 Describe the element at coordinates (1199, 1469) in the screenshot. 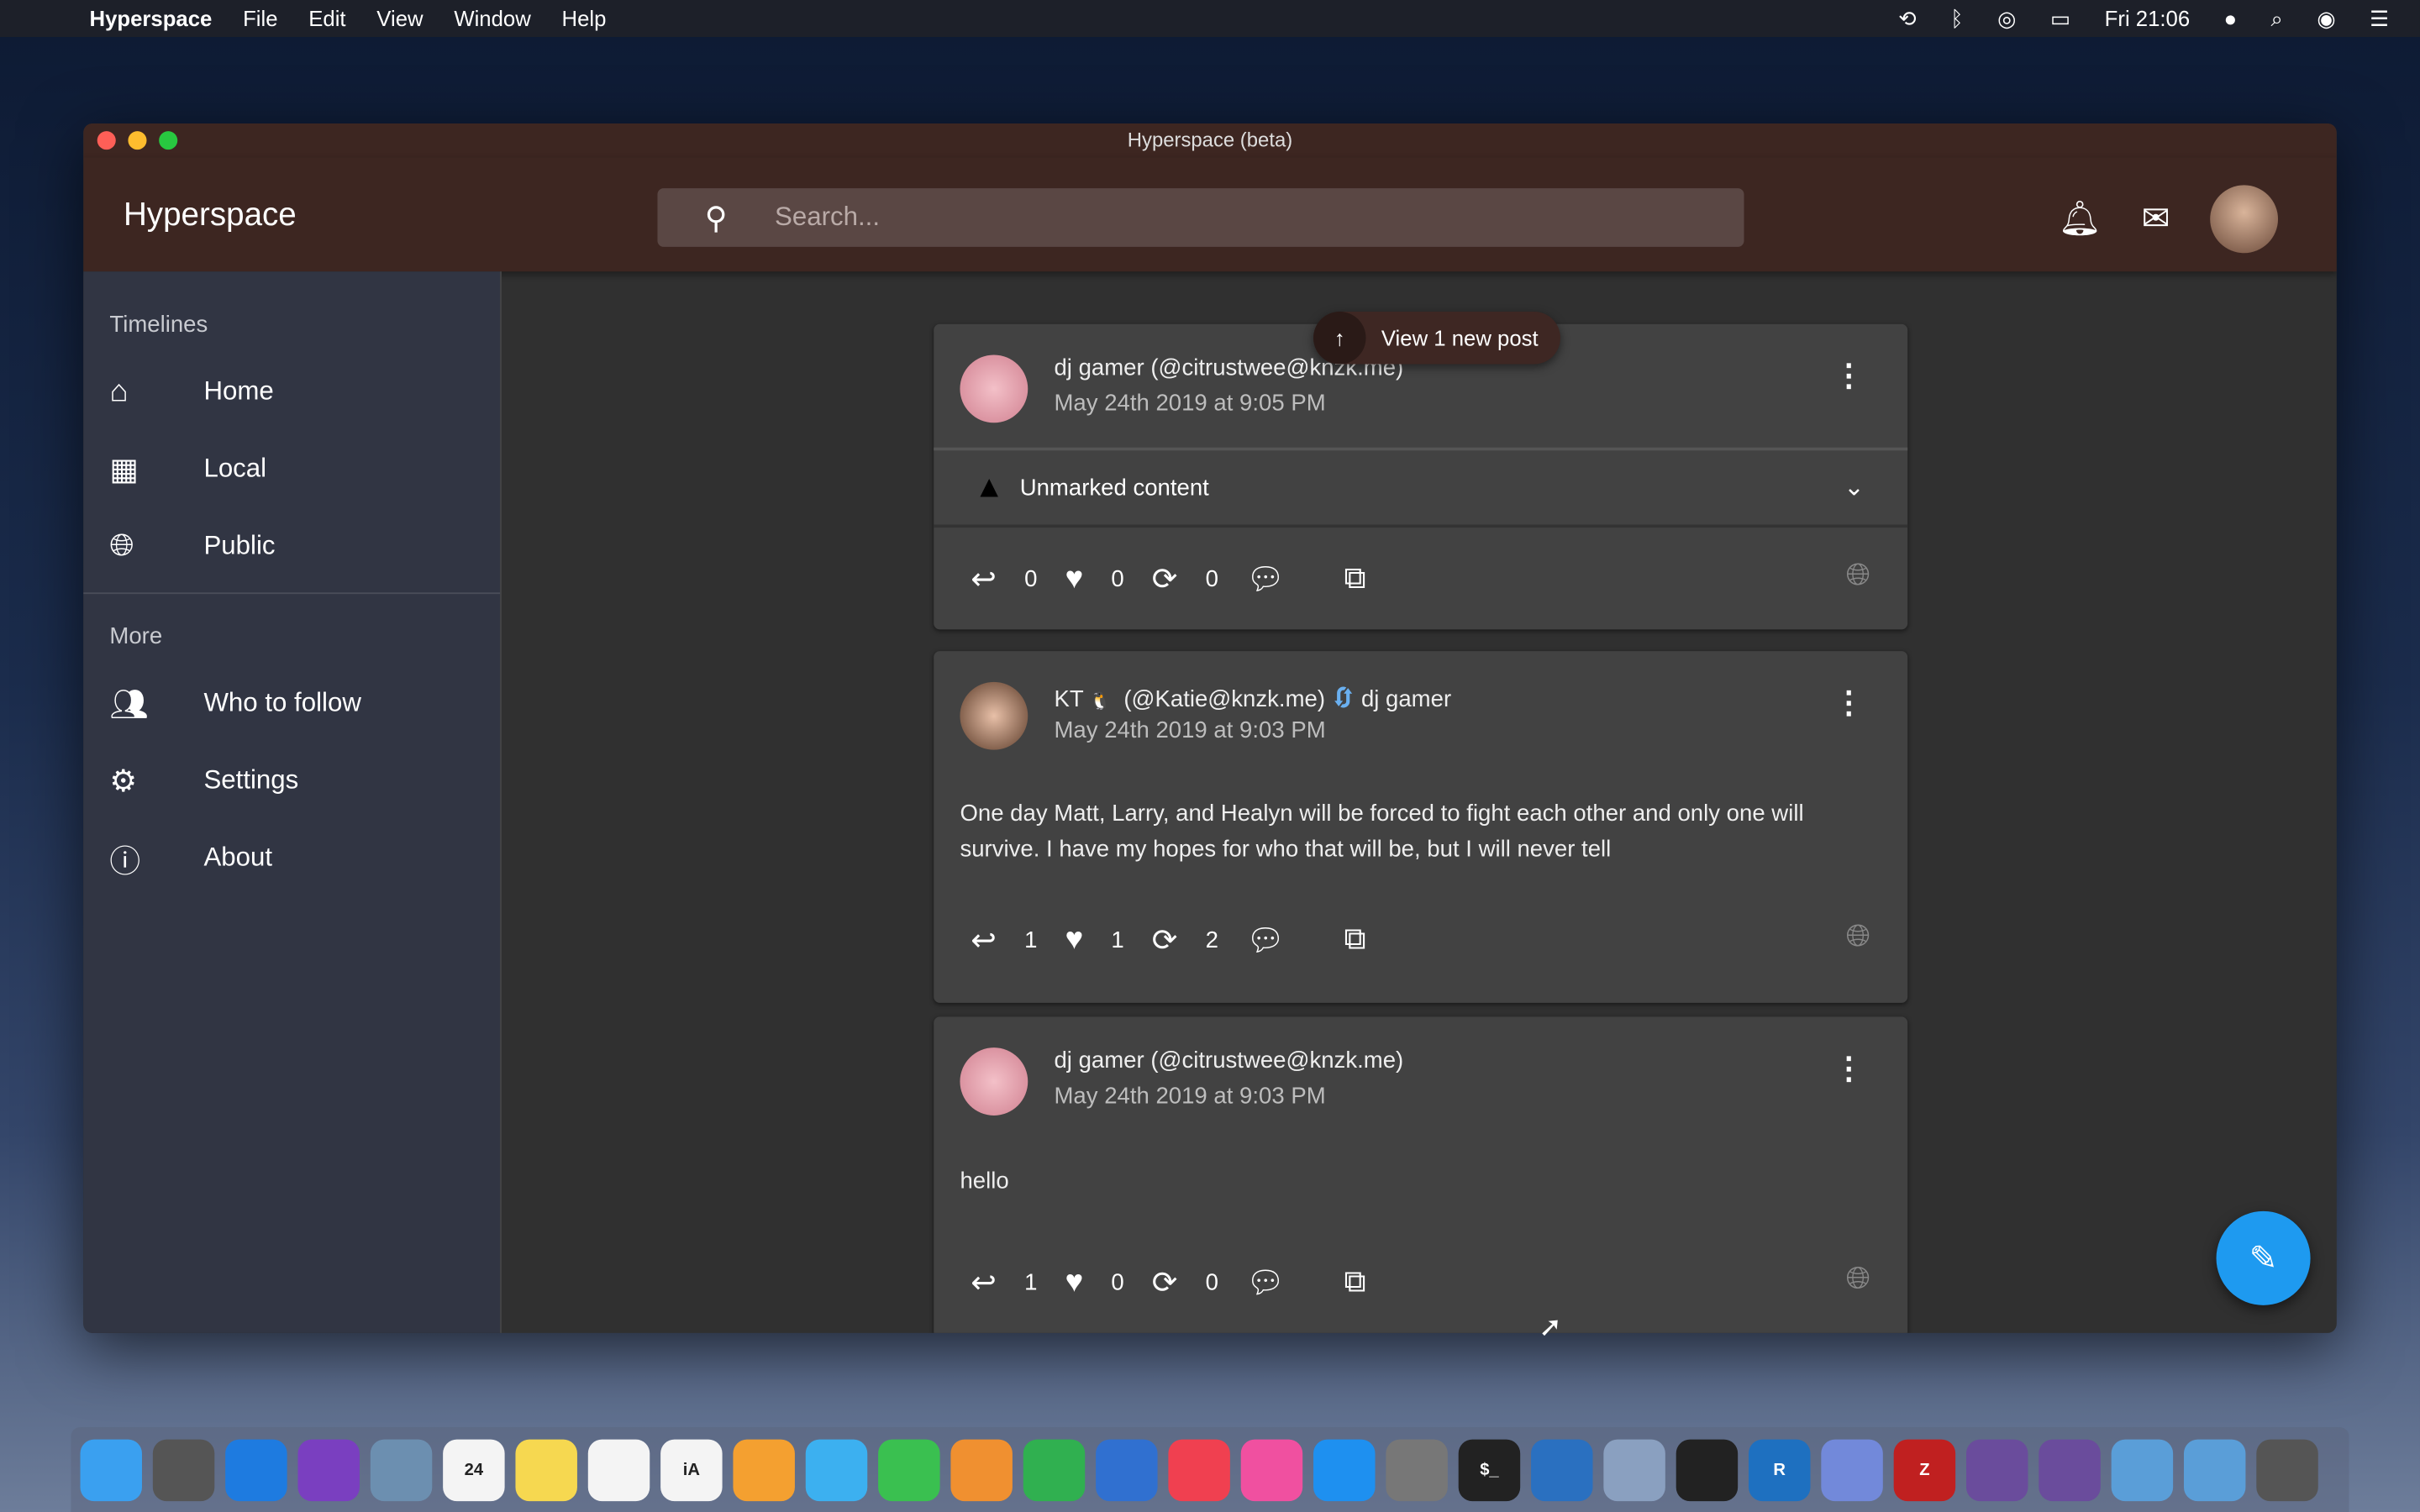

I see `dock-news` at that location.